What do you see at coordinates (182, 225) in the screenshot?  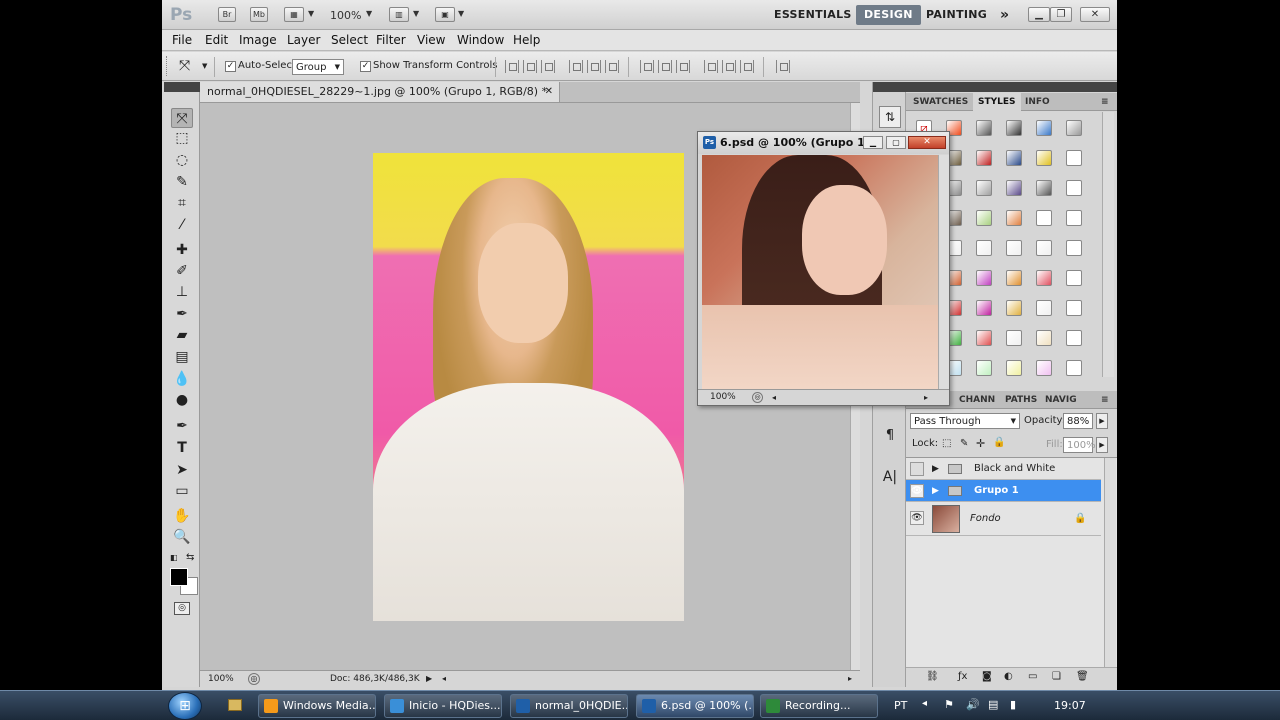 I see `eyedropper-tool-icon: ⁄` at bounding box center [182, 225].